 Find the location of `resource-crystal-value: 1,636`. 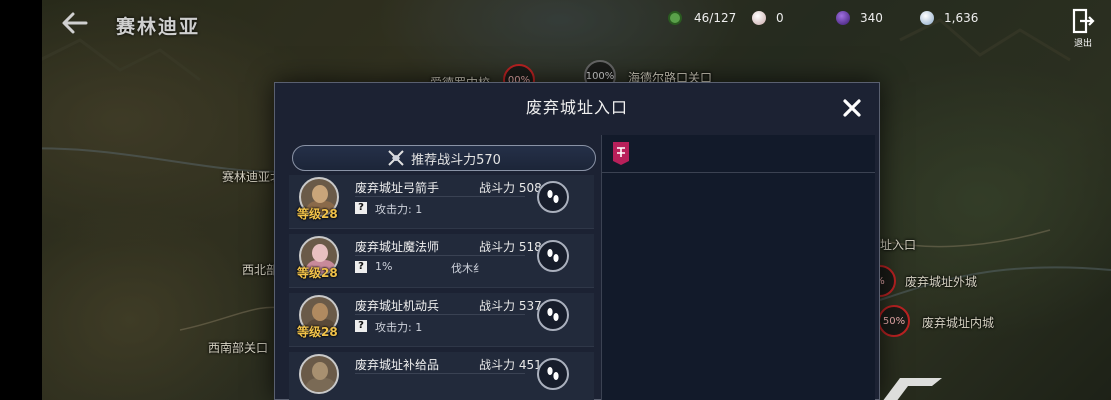

resource-crystal-value: 1,636 is located at coordinates (961, 18).